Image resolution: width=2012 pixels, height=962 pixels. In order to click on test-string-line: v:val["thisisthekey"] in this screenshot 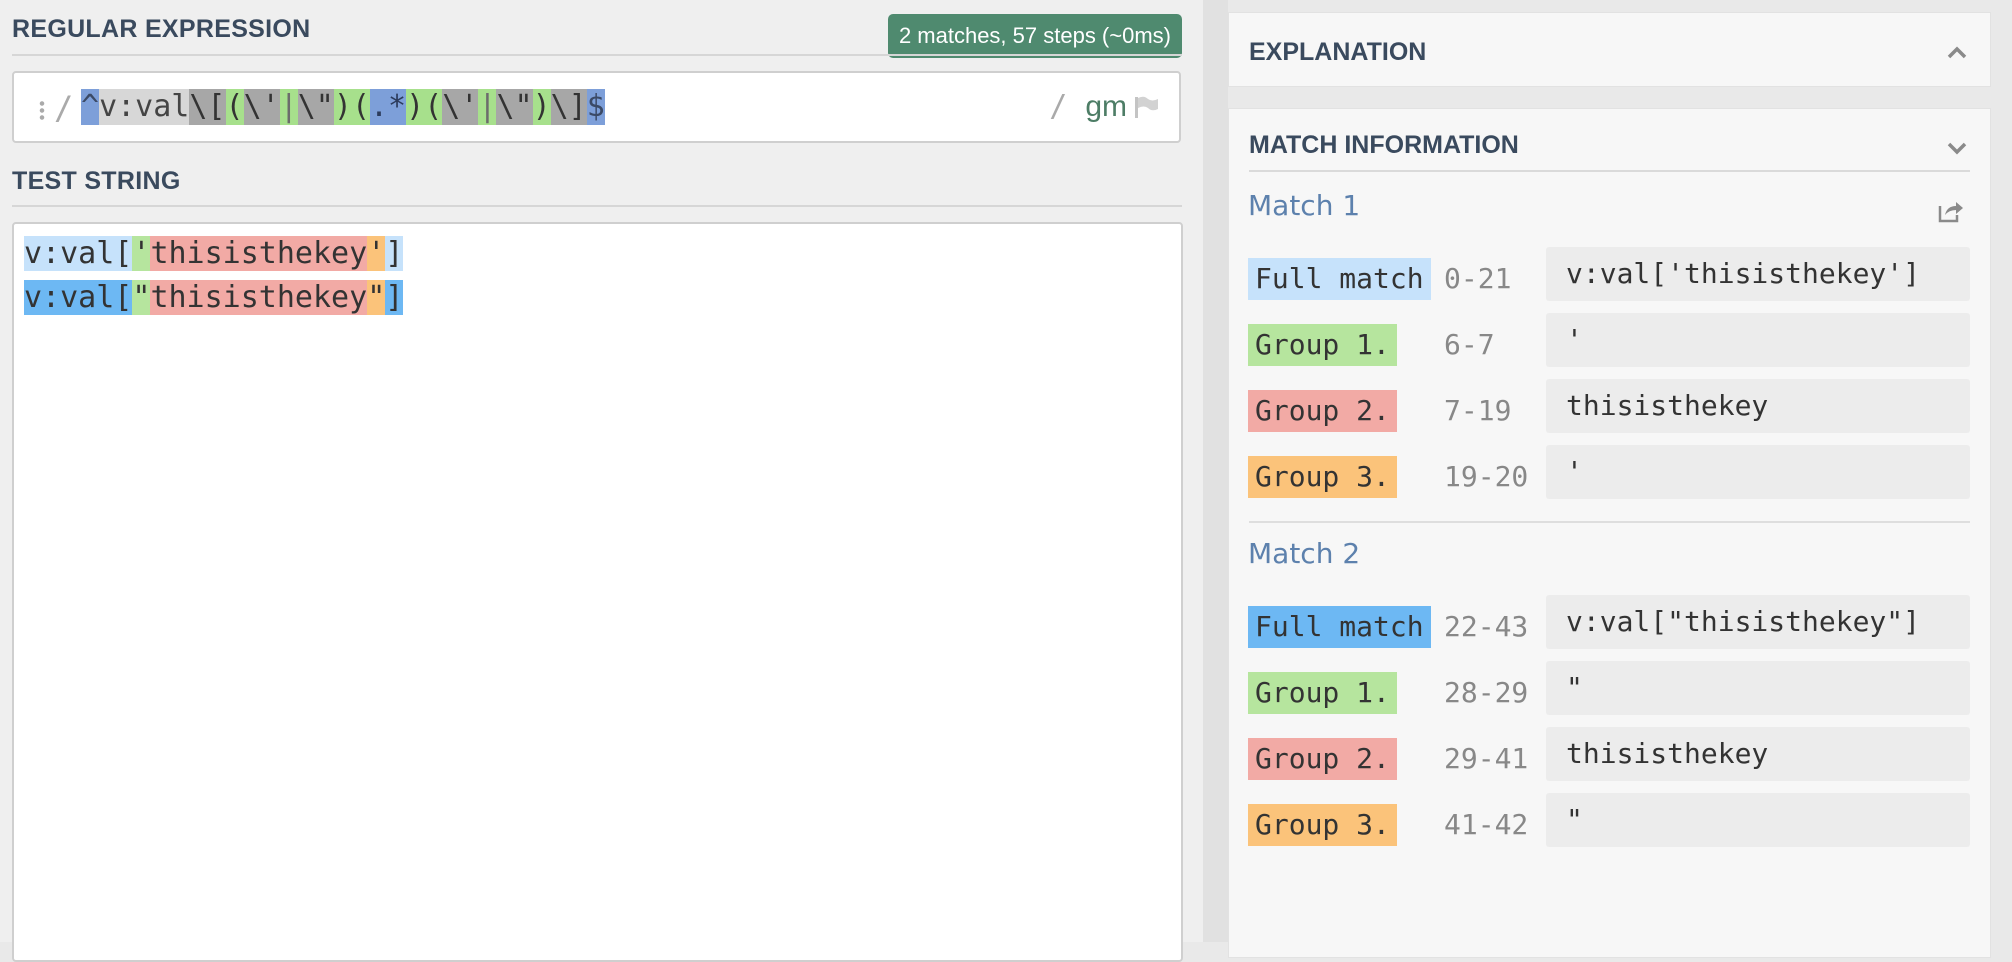, I will do `click(214, 298)`.